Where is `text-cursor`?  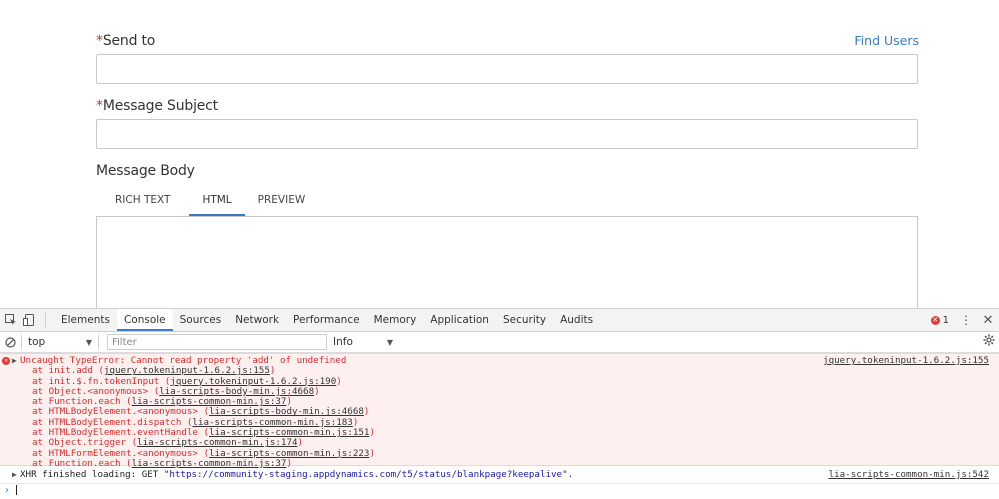 text-cursor is located at coordinates (17, 490).